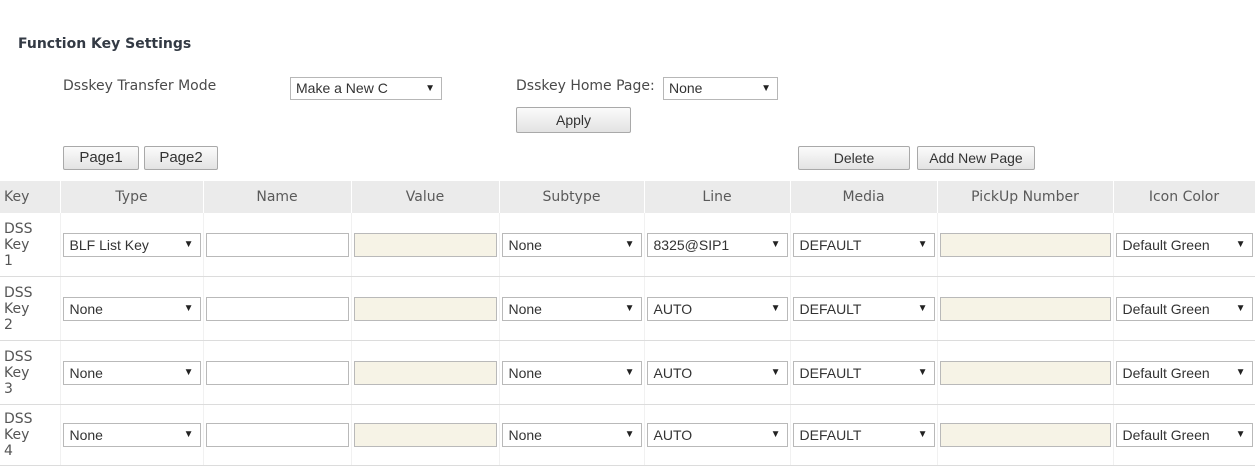  I want to click on key-line: 1, so click(8, 260).